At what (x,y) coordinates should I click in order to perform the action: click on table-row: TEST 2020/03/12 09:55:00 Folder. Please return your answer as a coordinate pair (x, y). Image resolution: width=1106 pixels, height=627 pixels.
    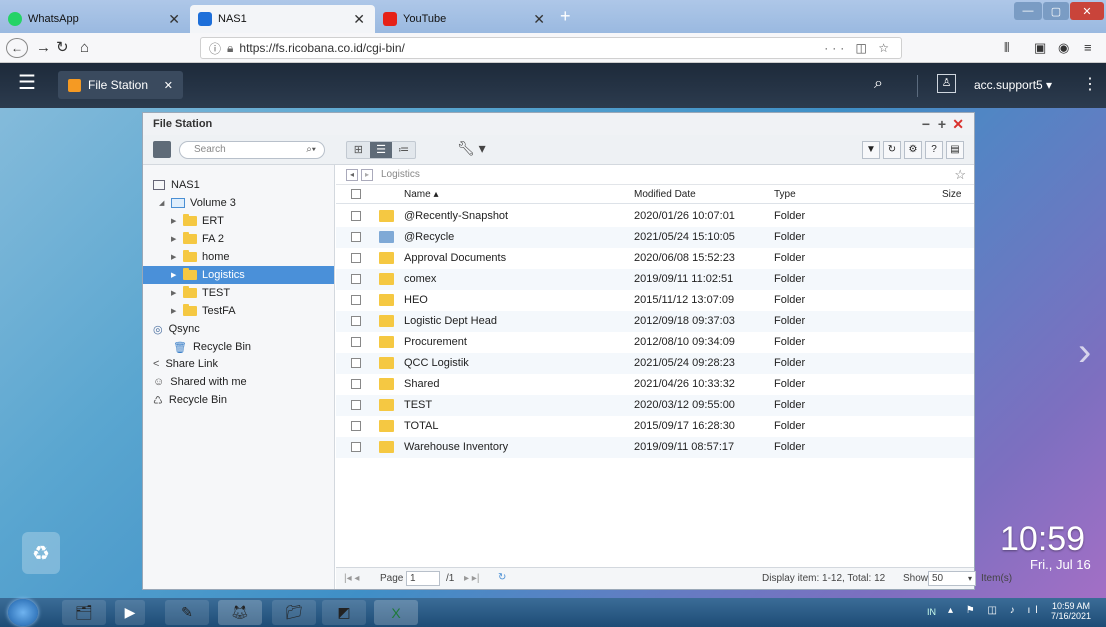
    Looking at the image, I should click on (655, 405).